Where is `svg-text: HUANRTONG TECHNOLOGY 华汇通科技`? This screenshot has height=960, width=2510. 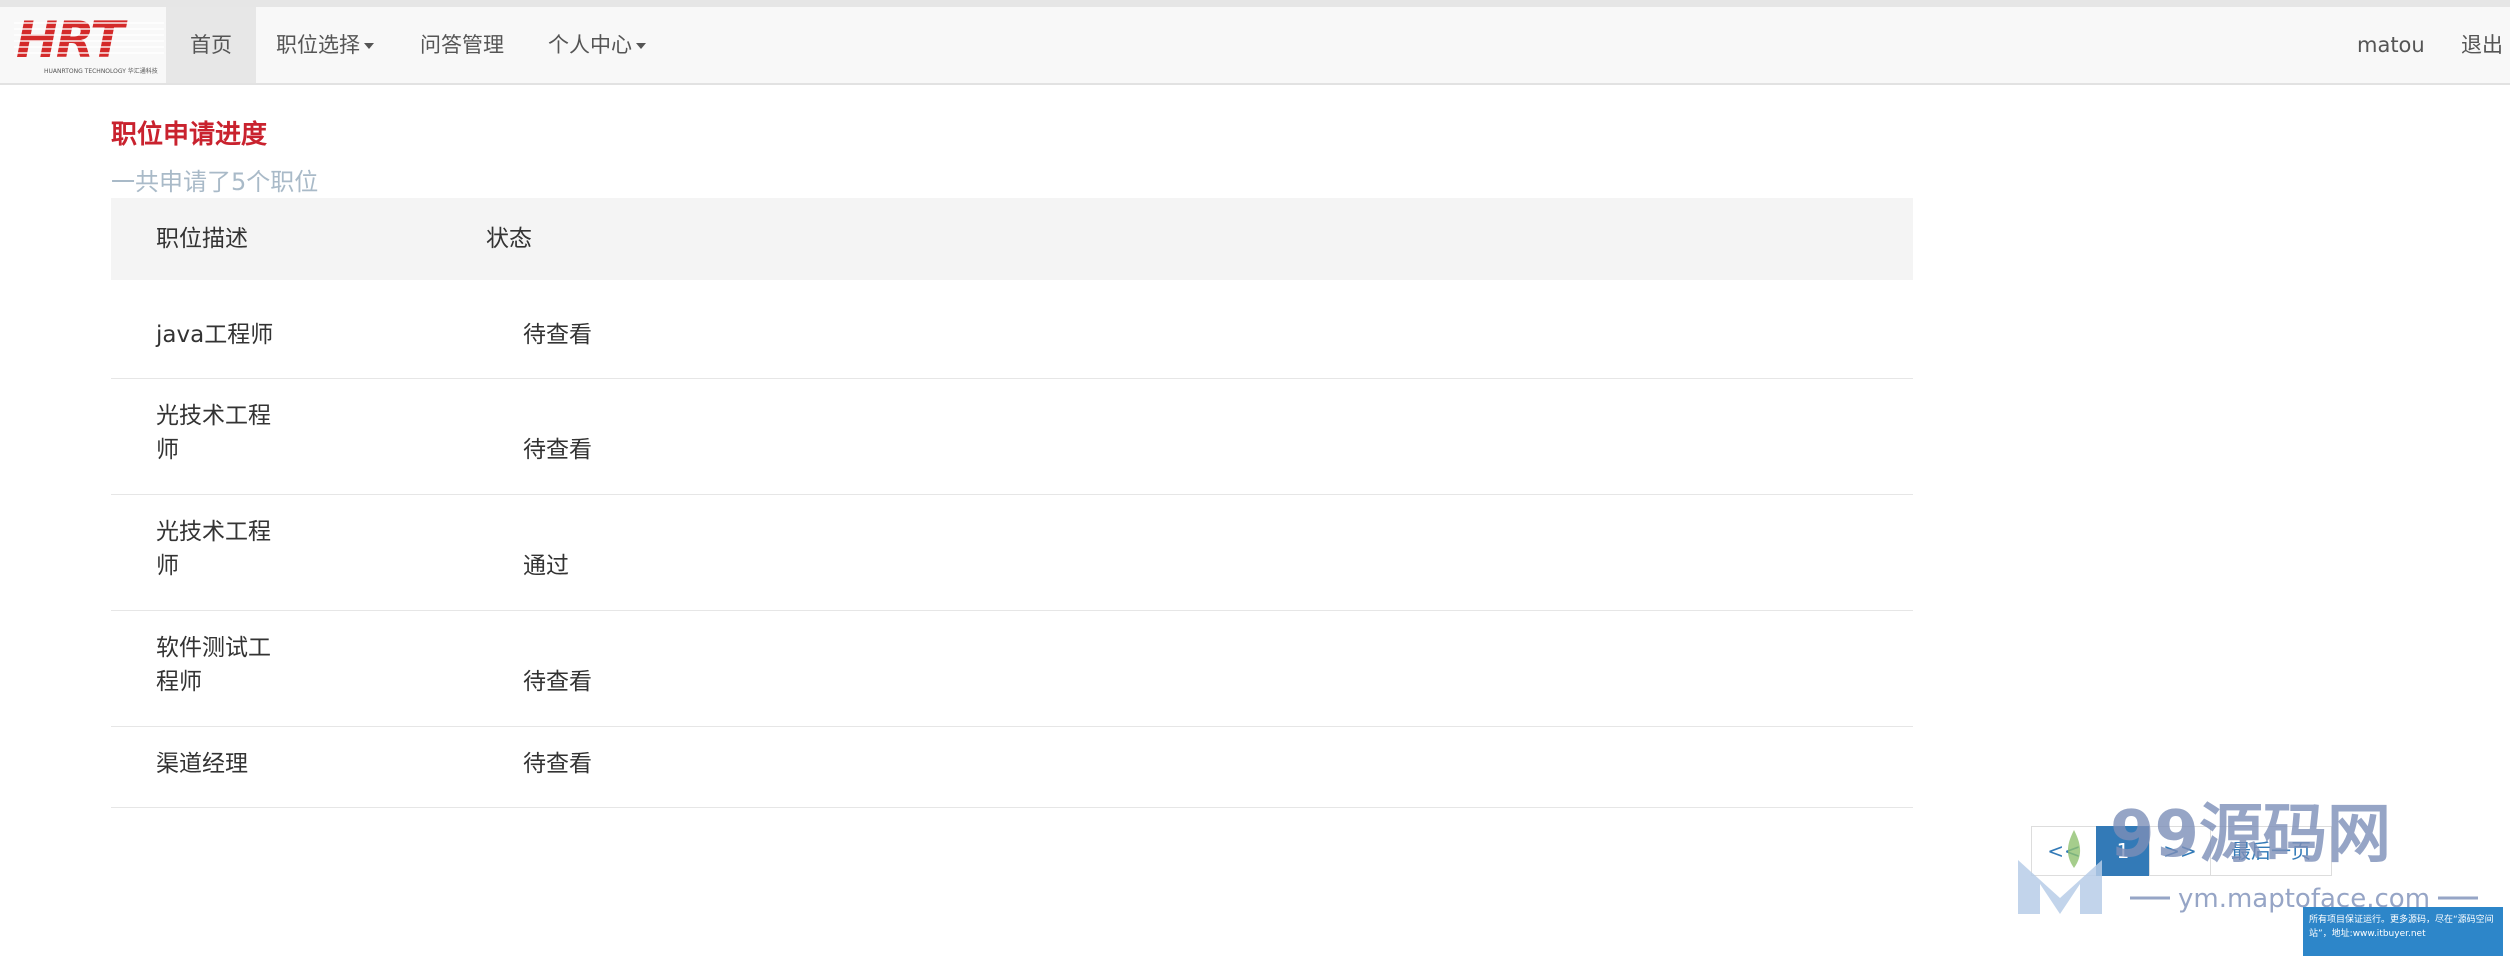 svg-text: HUANRTONG TECHNOLOGY 华汇通科技 is located at coordinates (101, 71).